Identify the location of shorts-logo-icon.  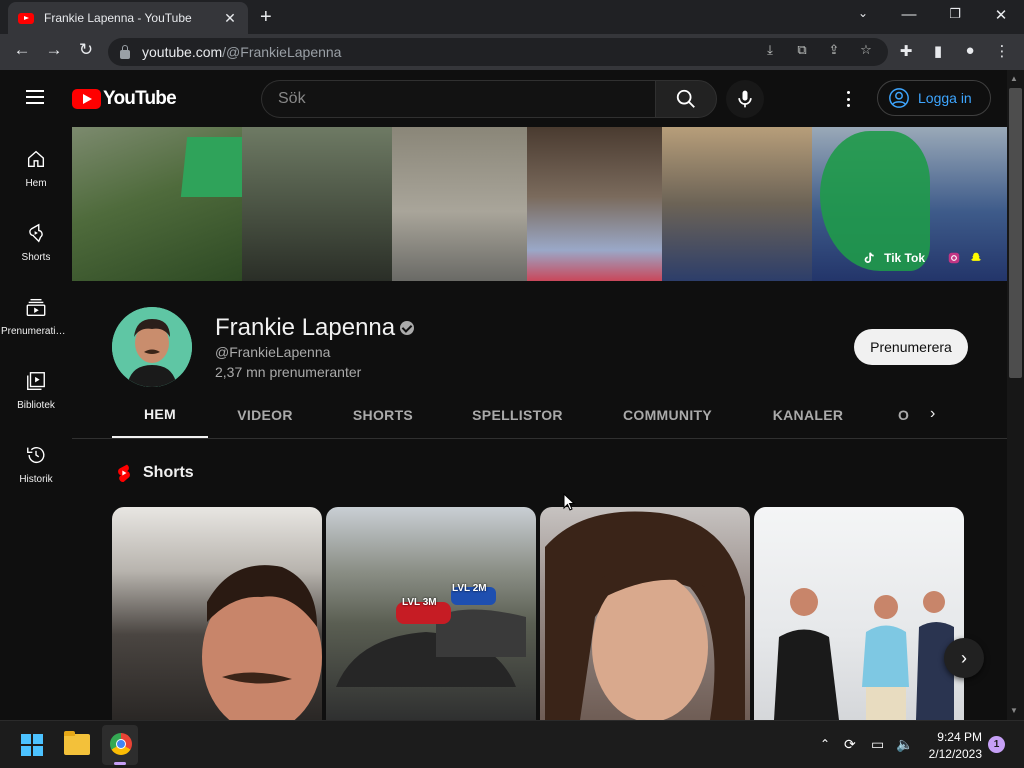
(124, 473).